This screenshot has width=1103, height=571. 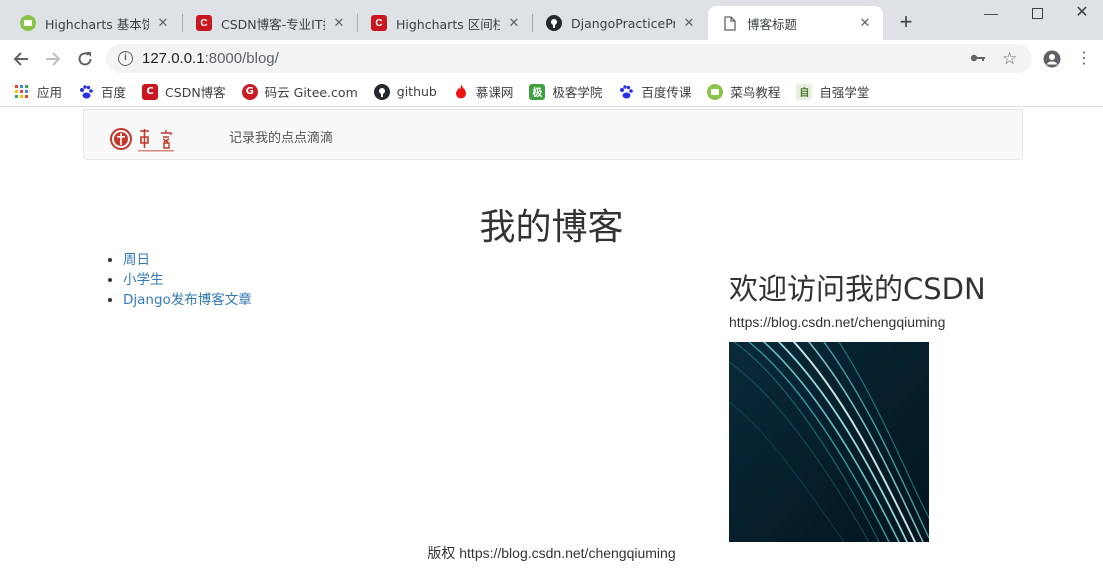 What do you see at coordinates (461, 92) in the screenshot?
I see `imooc-icon` at bounding box center [461, 92].